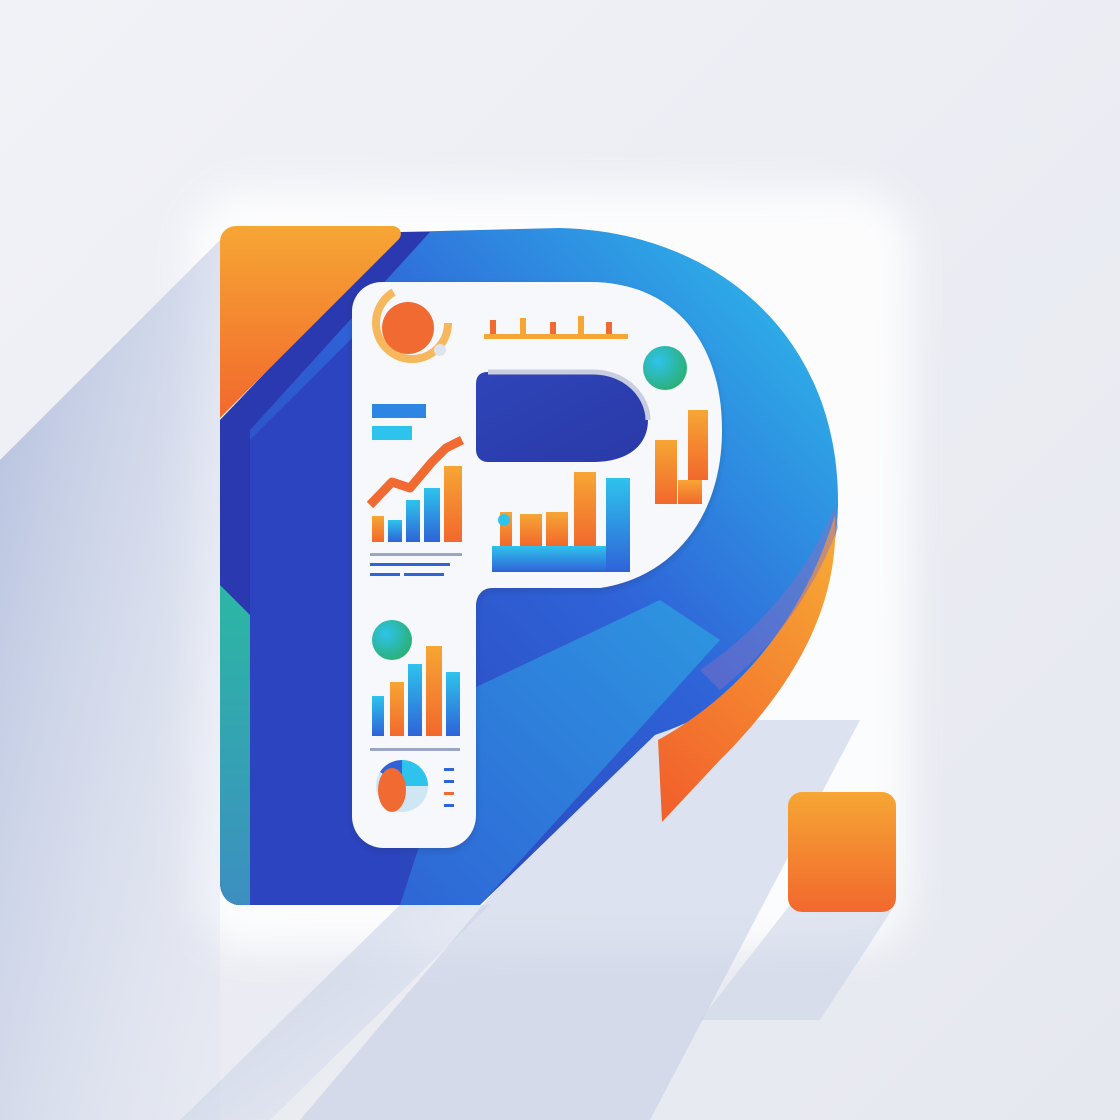  I want to click on p-teal-edge, so click(235, 745).